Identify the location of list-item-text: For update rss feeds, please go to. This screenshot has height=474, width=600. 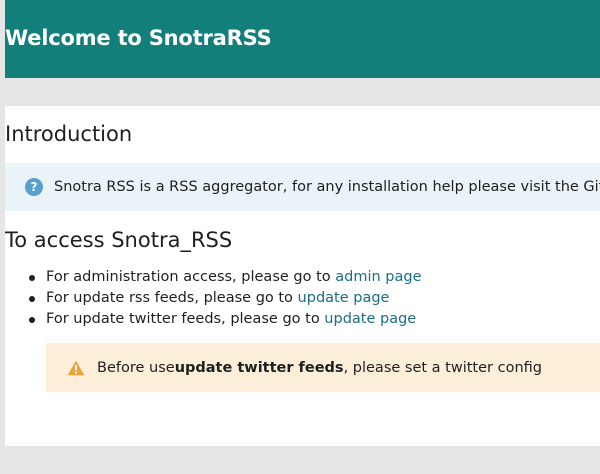
(172, 298).